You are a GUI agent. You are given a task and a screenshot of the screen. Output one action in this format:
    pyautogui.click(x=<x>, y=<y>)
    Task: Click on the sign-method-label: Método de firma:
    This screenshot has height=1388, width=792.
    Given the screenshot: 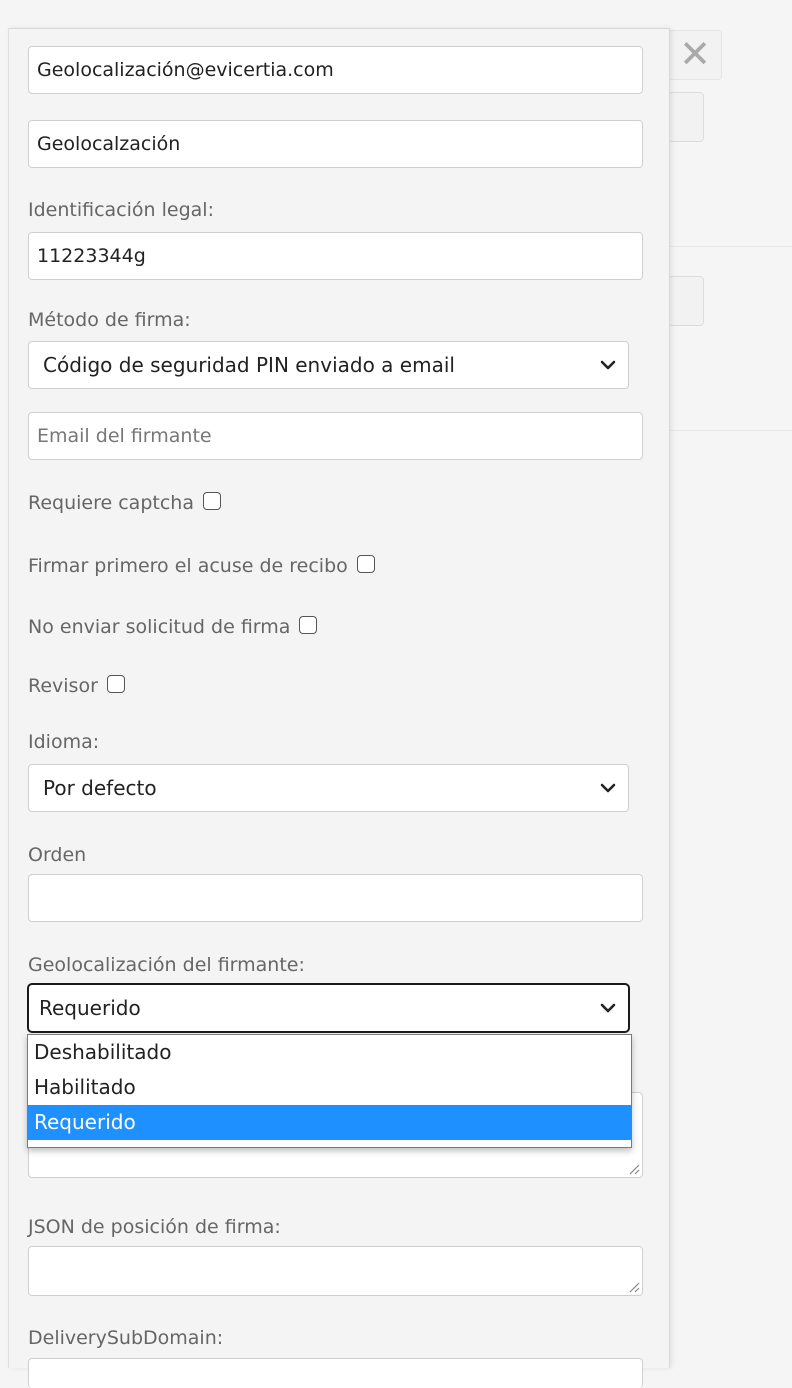 What is the action you would take?
    pyautogui.click(x=109, y=320)
    